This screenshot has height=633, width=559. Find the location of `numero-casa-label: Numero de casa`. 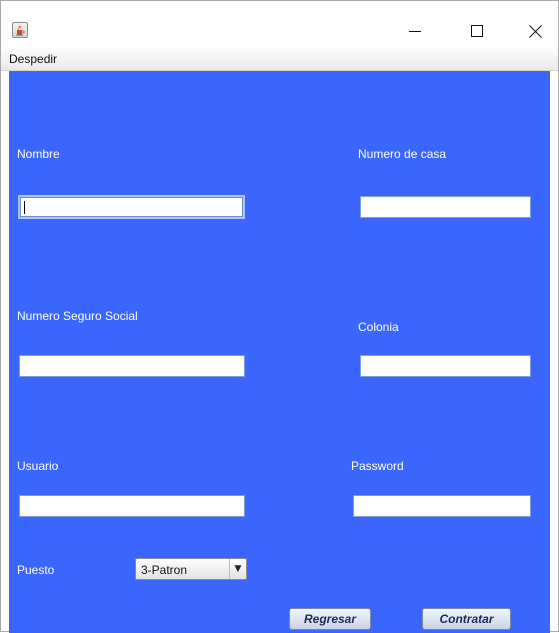

numero-casa-label: Numero de casa is located at coordinates (402, 154).